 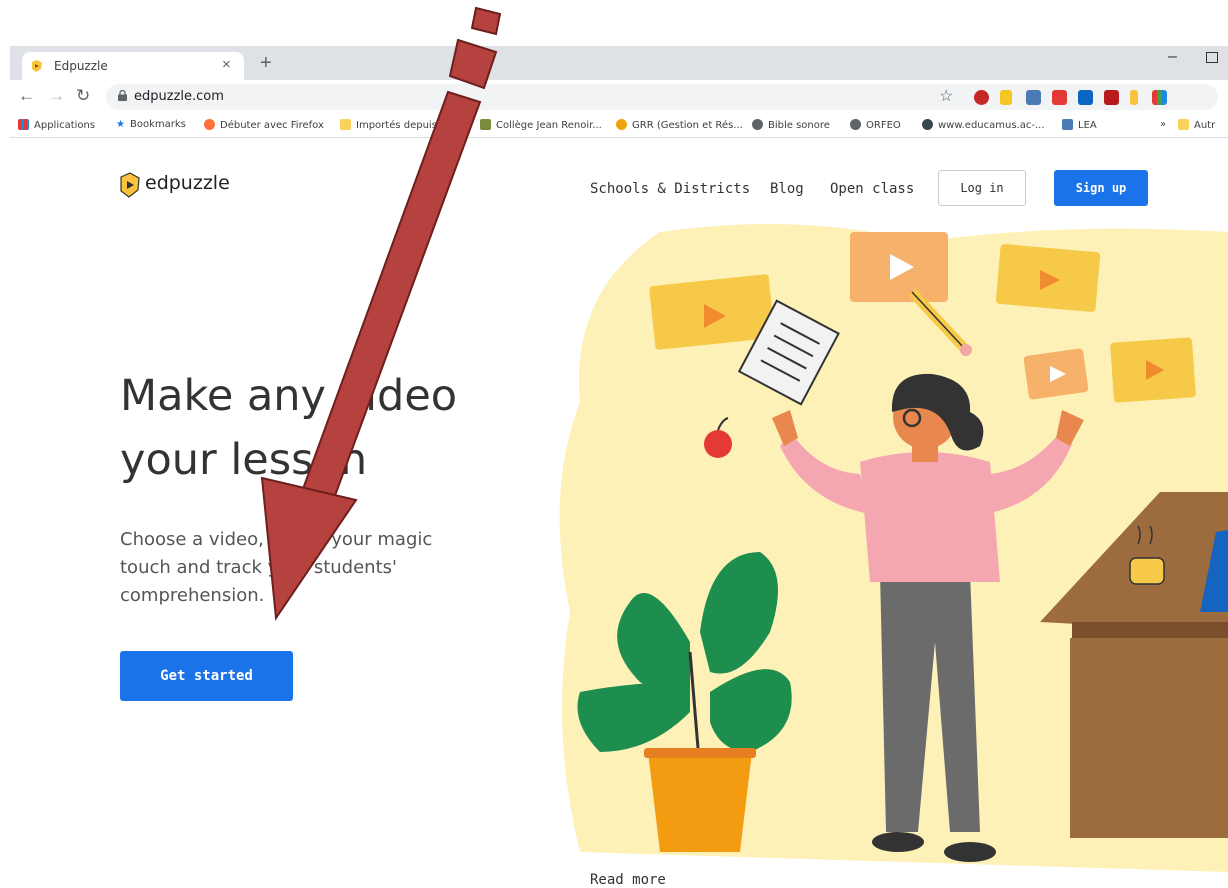 What do you see at coordinates (1067, 124) in the screenshot?
I see `lea-icon` at bounding box center [1067, 124].